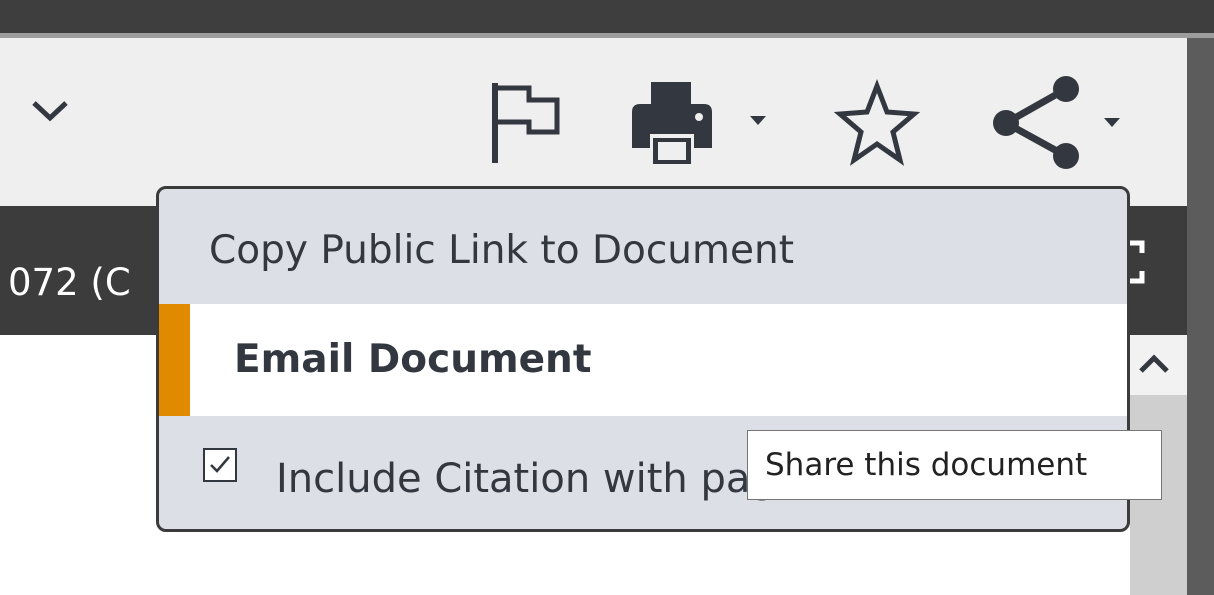 This screenshot has height=595, width=1214. Describe the element at coordinates (1137, 262) in the screenshot. I see `expand-icon` at that location.